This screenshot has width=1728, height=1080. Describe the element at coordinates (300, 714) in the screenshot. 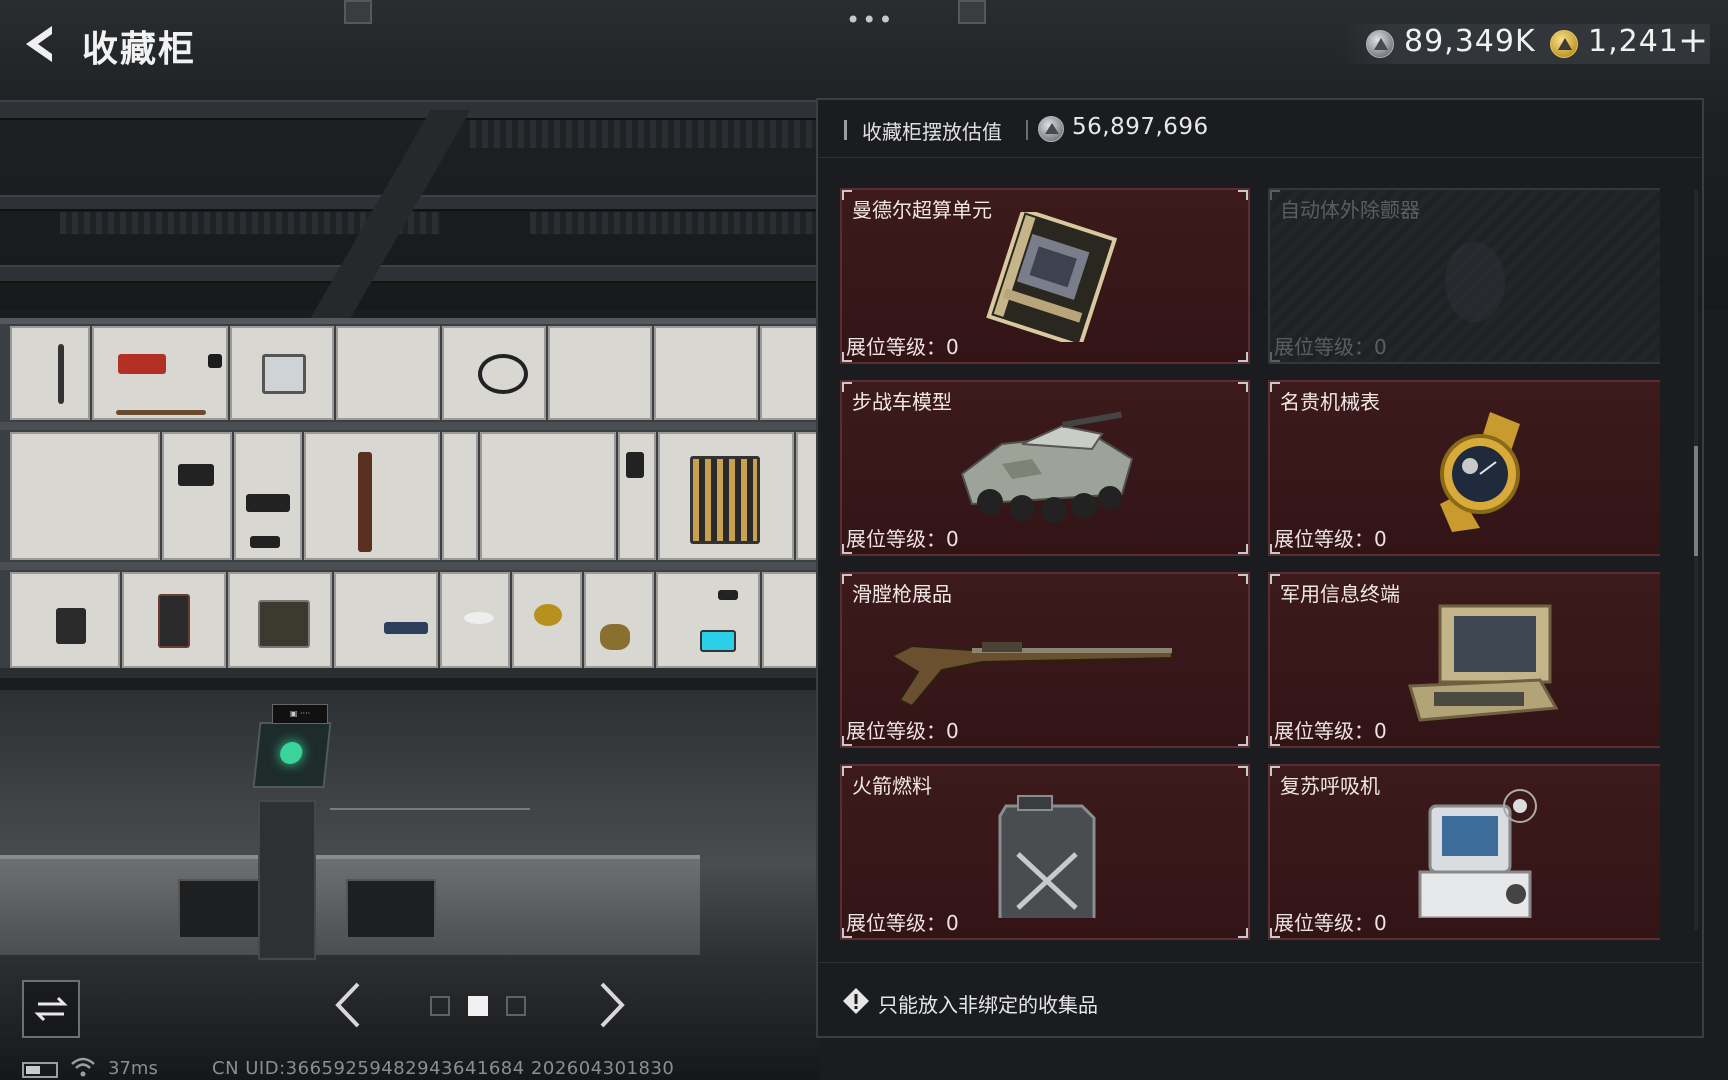

I see `laptop-sign: ▣ ····` at that location.